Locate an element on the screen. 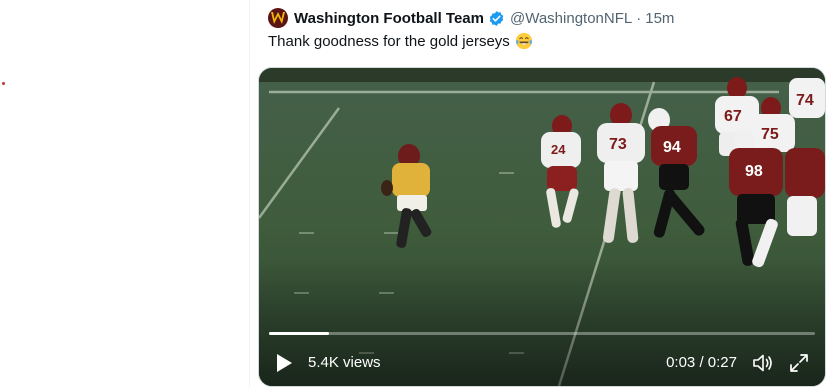  play-icon is located at coordinates (284, 363).